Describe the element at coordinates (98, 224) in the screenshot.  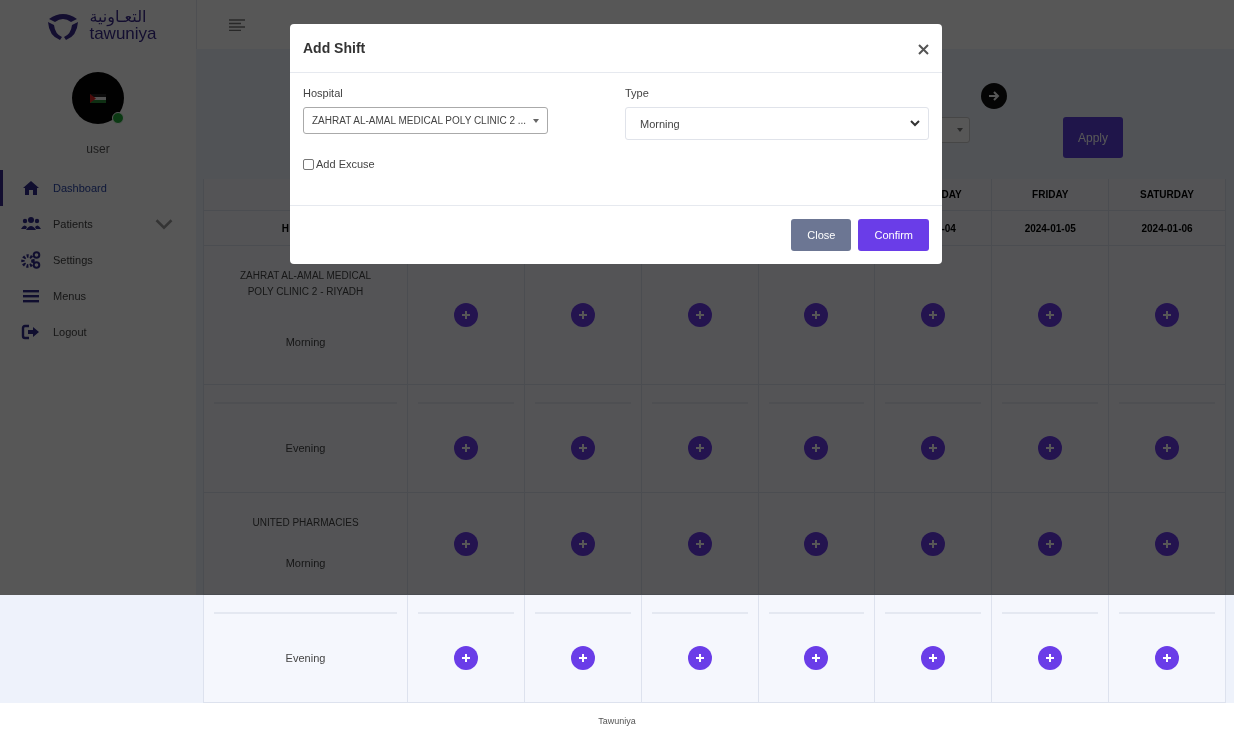
I see `nav-item: Patients` at that location.